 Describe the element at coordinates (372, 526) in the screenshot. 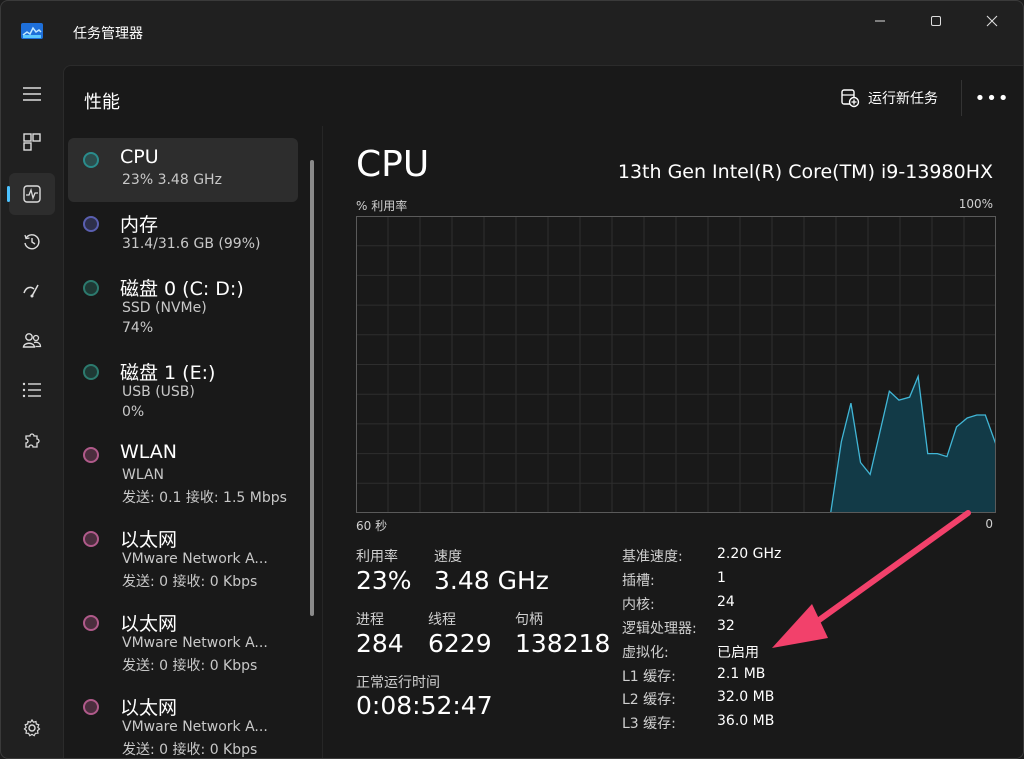

I see `chart-x-start-label: 60 秒` at that location.